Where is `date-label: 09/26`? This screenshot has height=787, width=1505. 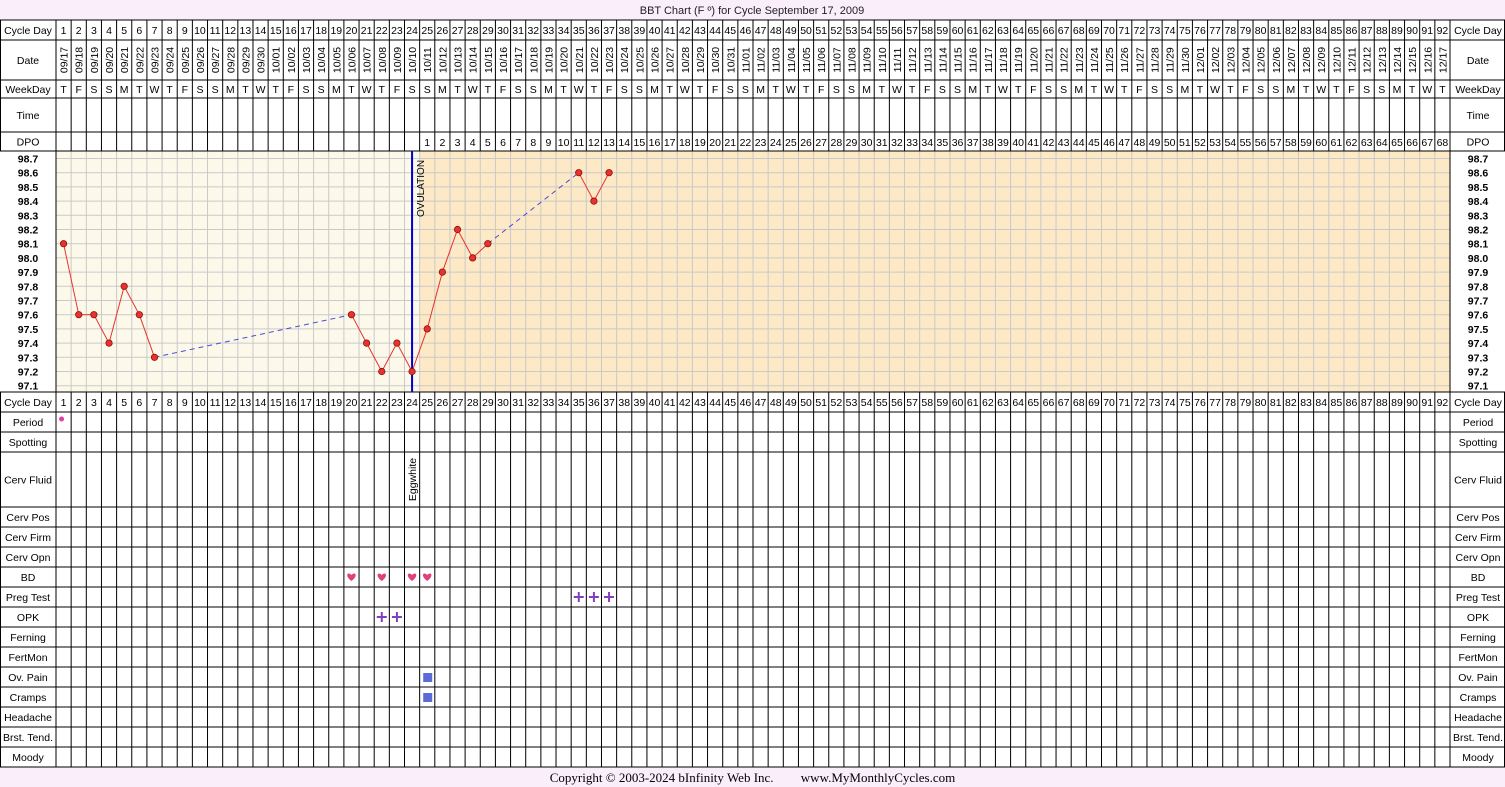 date-label: 09/26 is located at coordinates (201, 60).